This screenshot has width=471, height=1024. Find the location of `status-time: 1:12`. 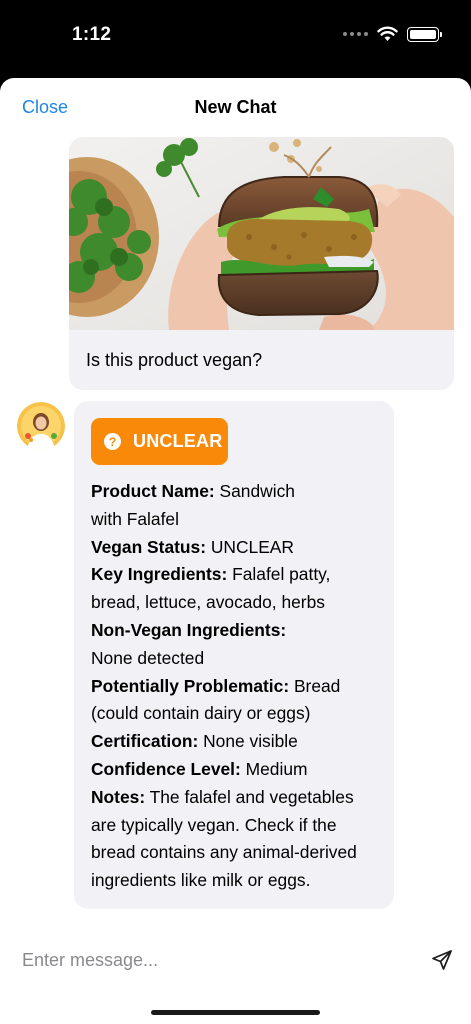

status-time: 1:12 is located at coordinates (92, 34).